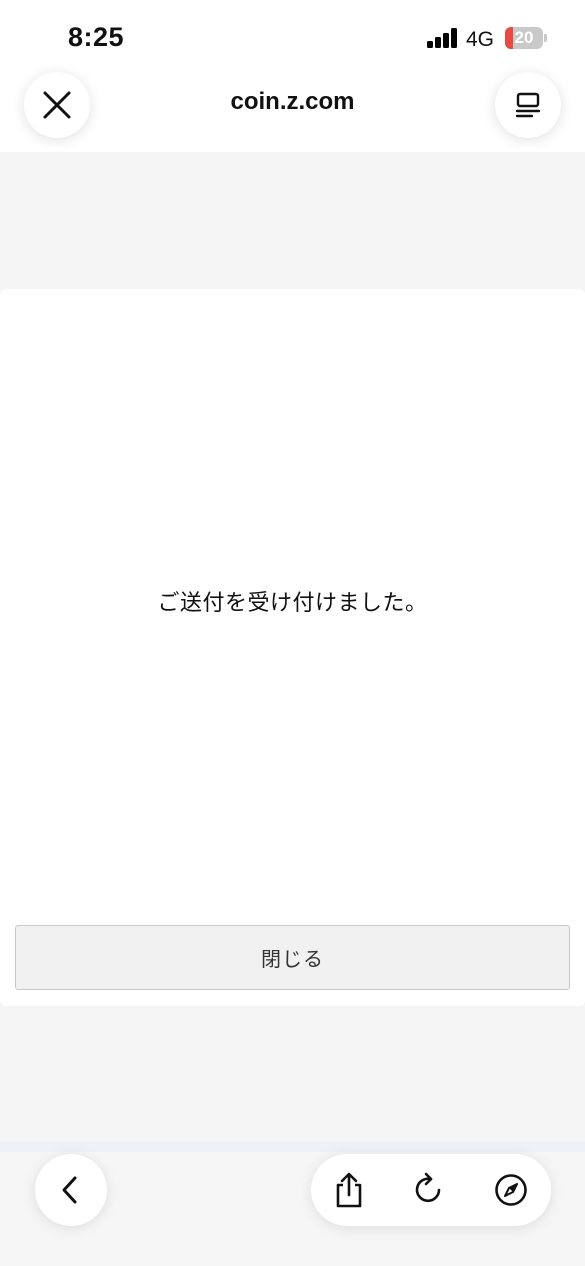 This screenshot has width=585, height=1266. Describe the element at coordinates (292, 35) in the screenshot. I see `status-bar: 8:25 4G 20` at that location.